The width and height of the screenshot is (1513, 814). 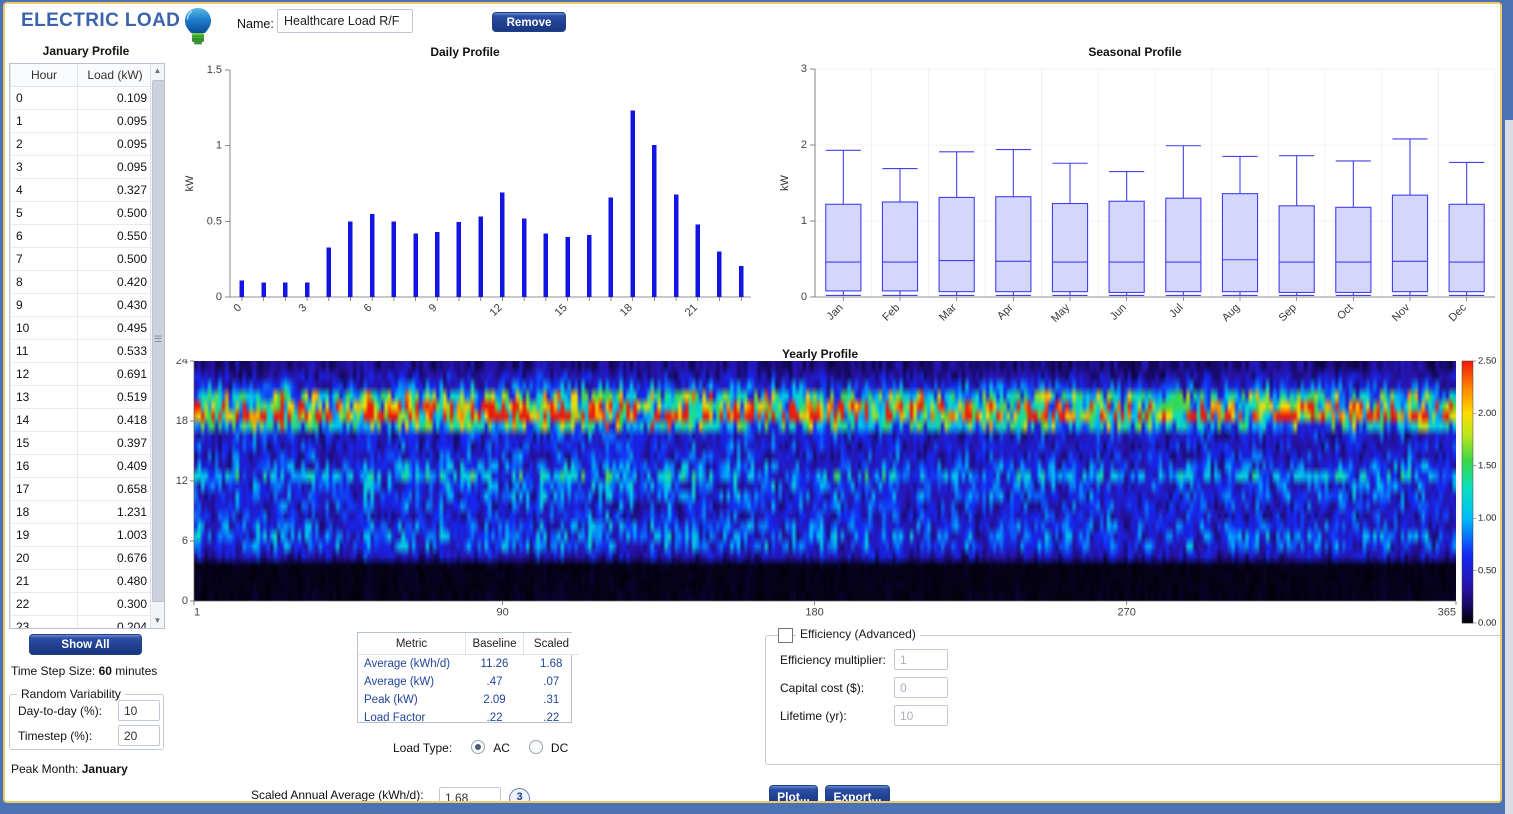 I want to click on table-row: 18 1.231, so click(x=81, y=512).